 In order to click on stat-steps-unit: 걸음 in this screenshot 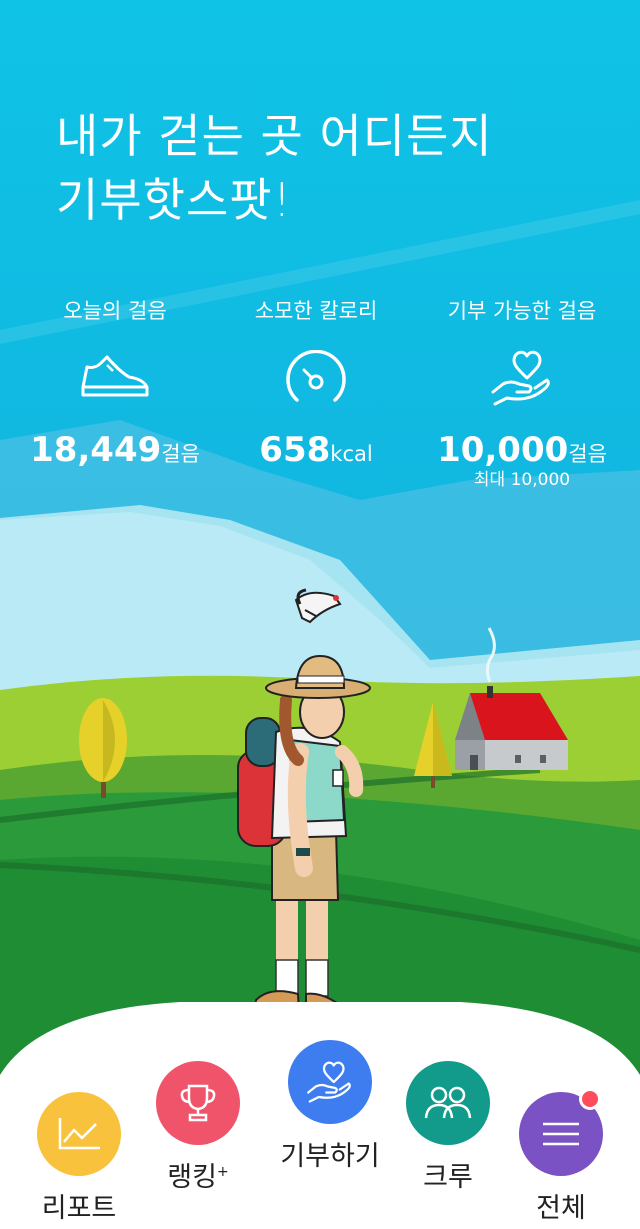, I will do `click(180, 454)`.